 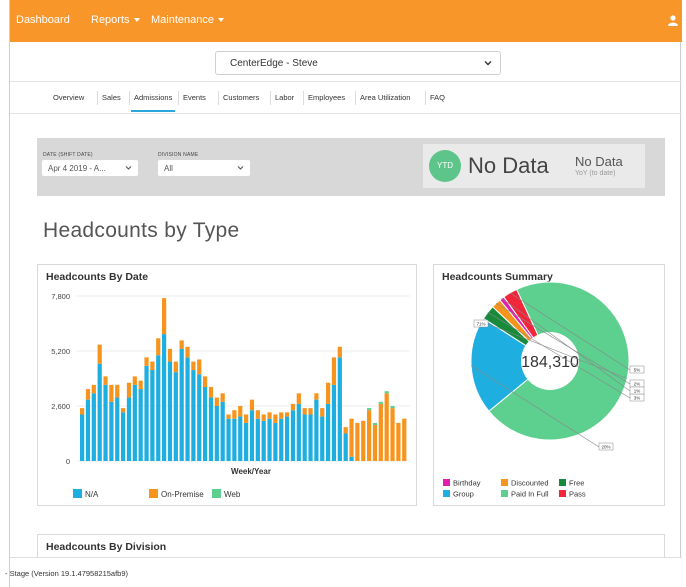 What do you see at coordinates (153, 97) in the screenshot?
I see `tab-admissions: Admissions` at bounding box center [153, 97].